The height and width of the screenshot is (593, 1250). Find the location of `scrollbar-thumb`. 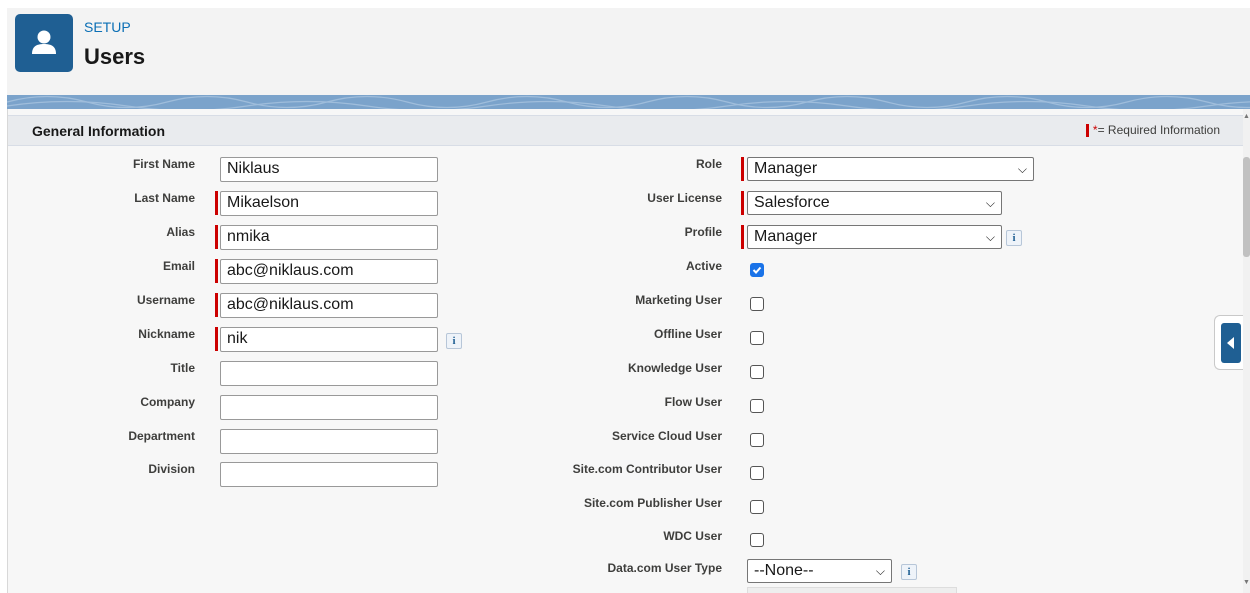

scrollbar-thumb is located at coordinates (1246, 207).